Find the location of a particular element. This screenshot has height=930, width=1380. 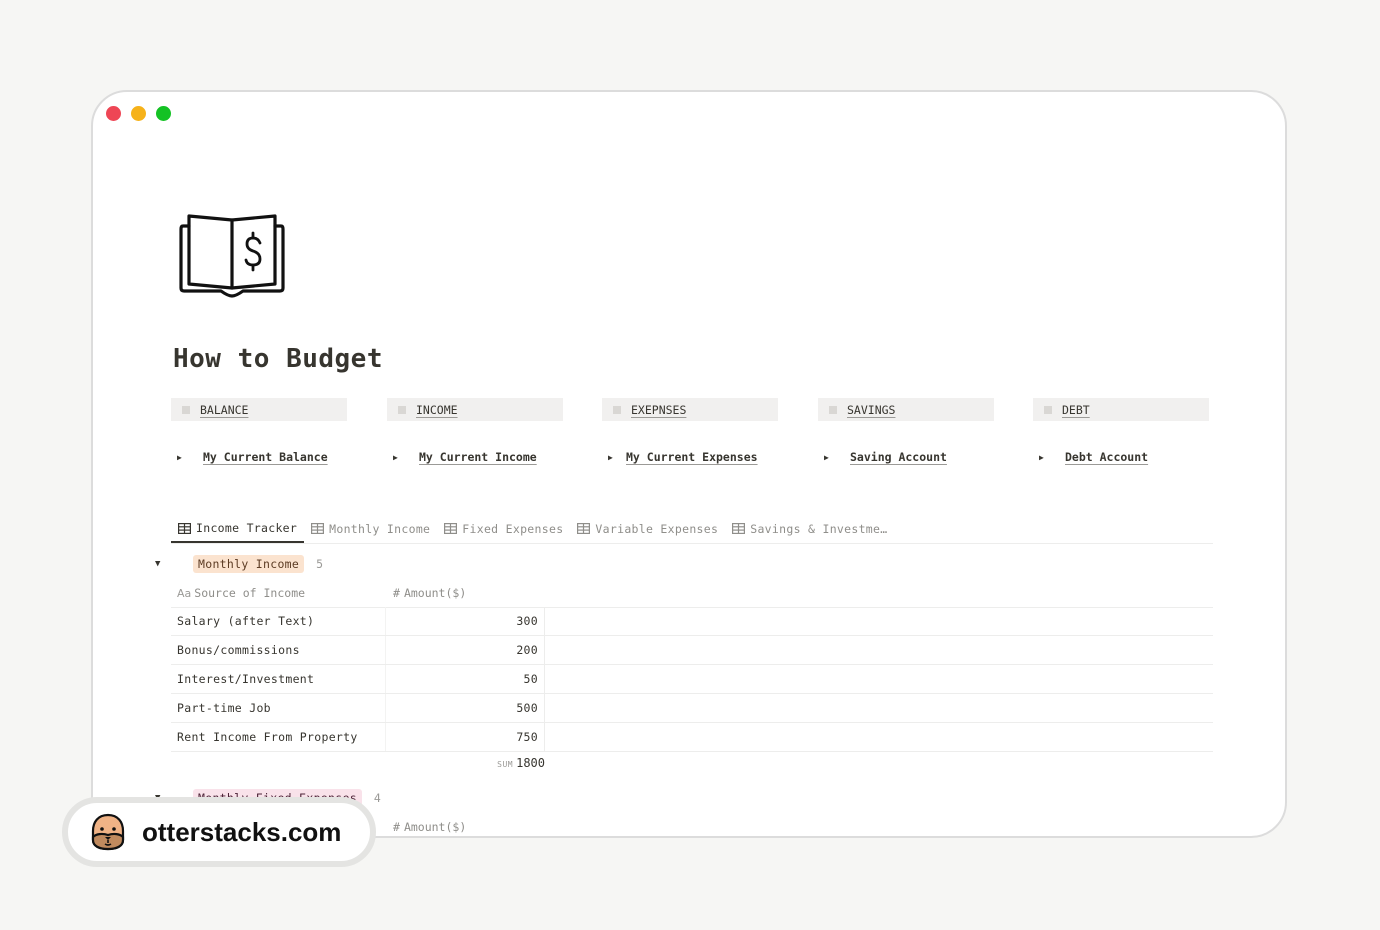

callout-label: BALANCE is located at coordinates (224, 410).